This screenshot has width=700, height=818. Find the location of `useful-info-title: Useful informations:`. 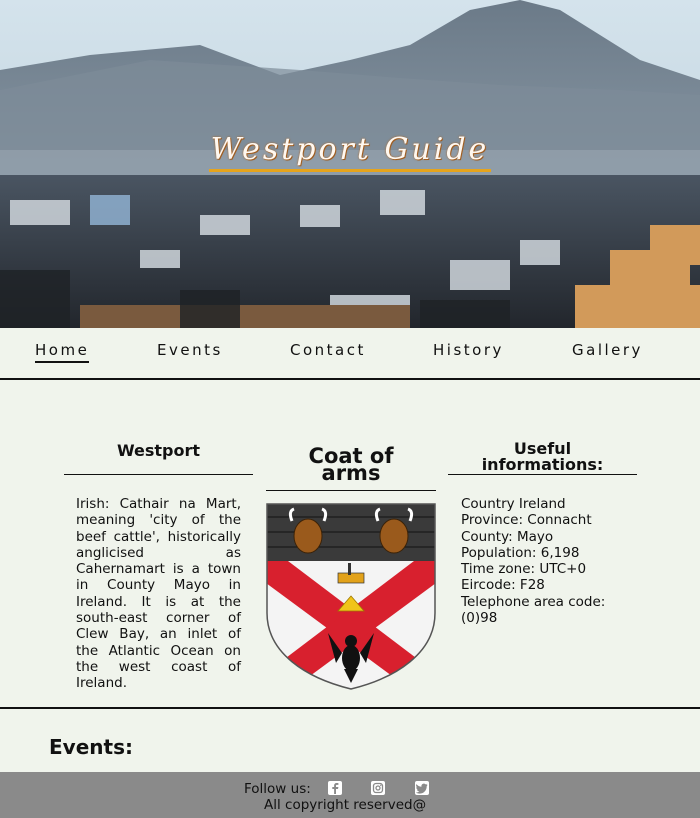

useful-info-title: Useful informations: is located at coordinates (542, 456).